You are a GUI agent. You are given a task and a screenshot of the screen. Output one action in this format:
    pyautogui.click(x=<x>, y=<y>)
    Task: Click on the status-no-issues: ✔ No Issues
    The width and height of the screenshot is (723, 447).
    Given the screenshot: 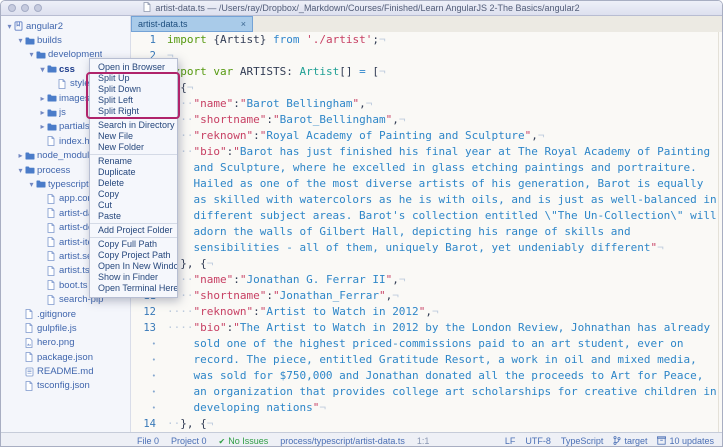 What is the action you would take?
    pyautogui.click(x=244, y=441)
    